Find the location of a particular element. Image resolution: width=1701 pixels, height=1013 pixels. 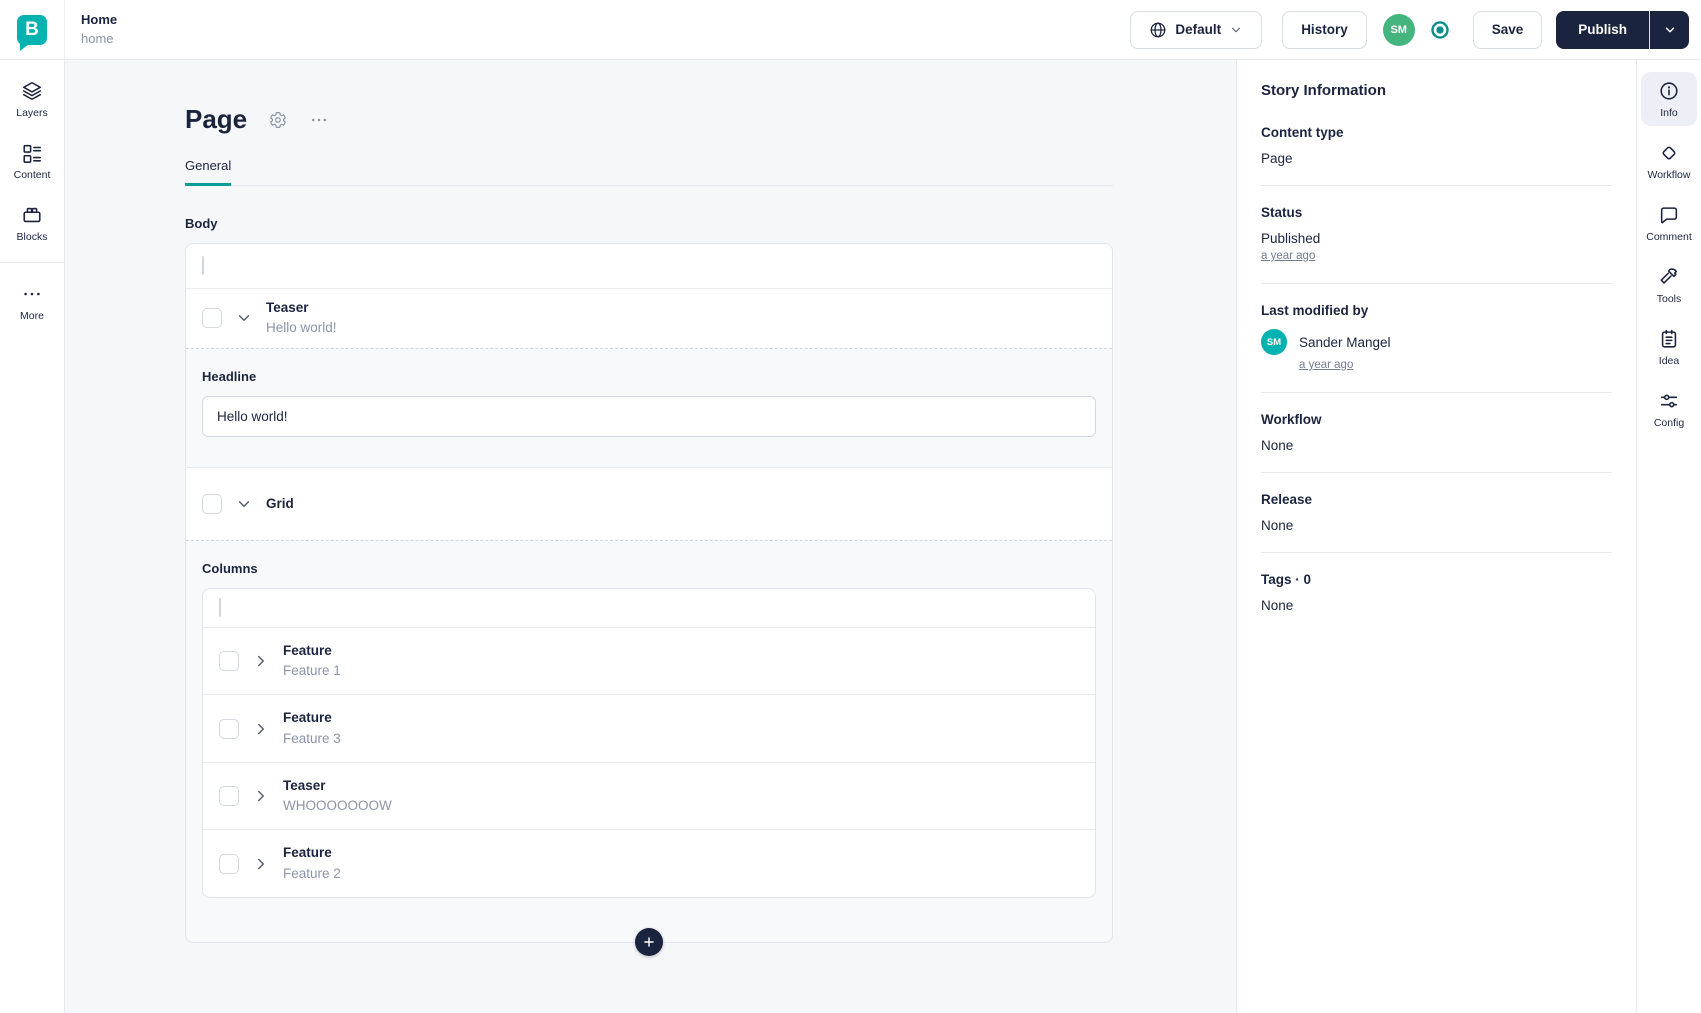

modified-time-link: a year ago is located at coordinates (1326, 365).